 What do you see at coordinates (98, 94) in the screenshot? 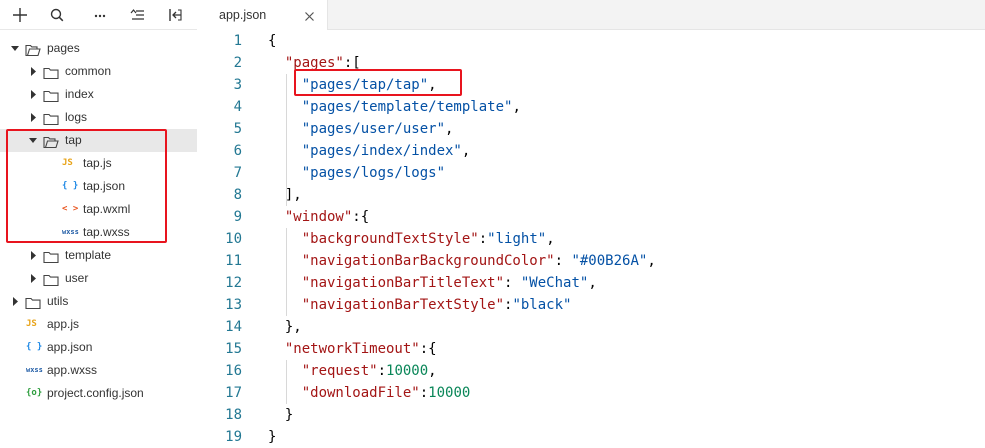
I see `tree-folder-index: index` at bounding box center [98, 94].